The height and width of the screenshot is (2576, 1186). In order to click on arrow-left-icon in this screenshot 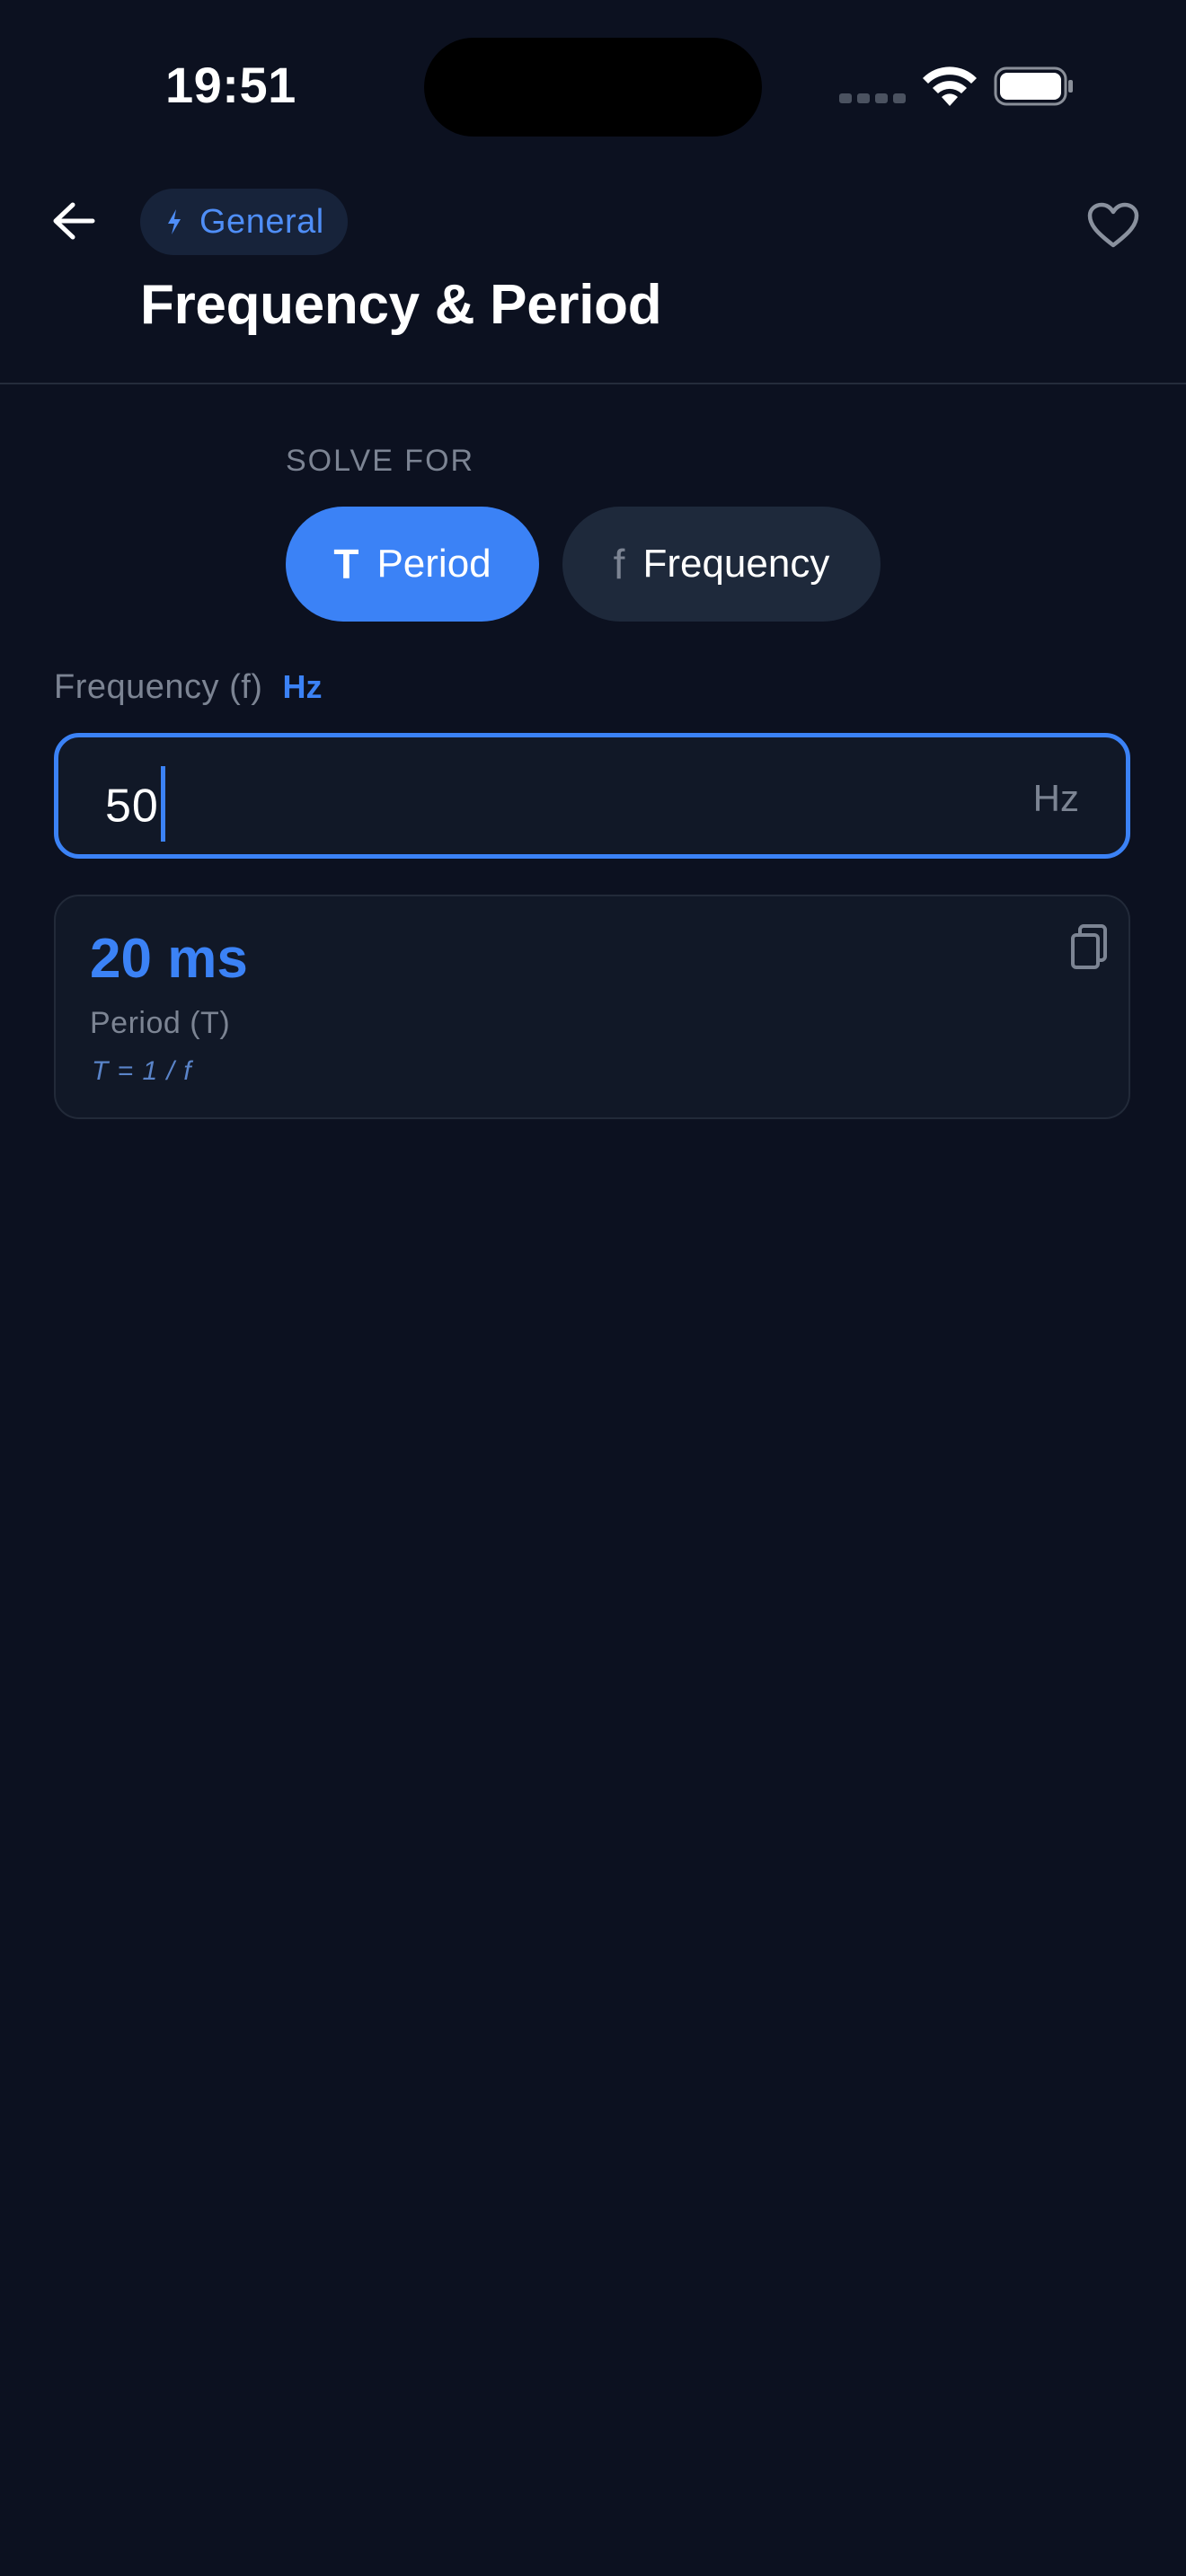, I will do `click(74, 221)`.